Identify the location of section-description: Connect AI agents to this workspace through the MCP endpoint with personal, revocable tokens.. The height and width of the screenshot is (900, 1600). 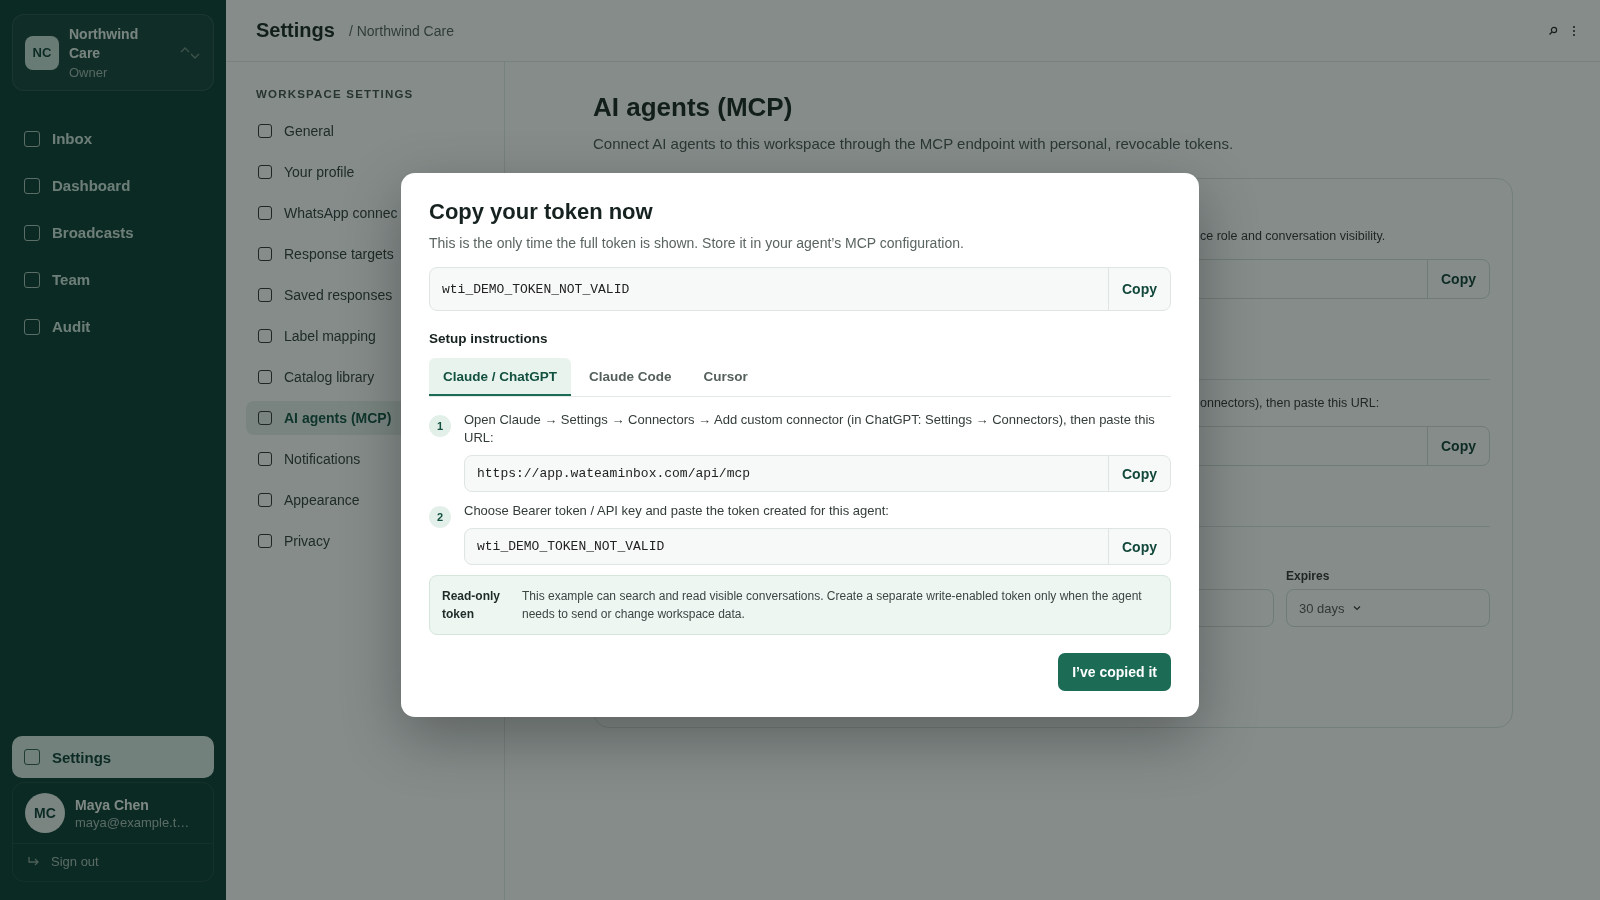
(914, 143).